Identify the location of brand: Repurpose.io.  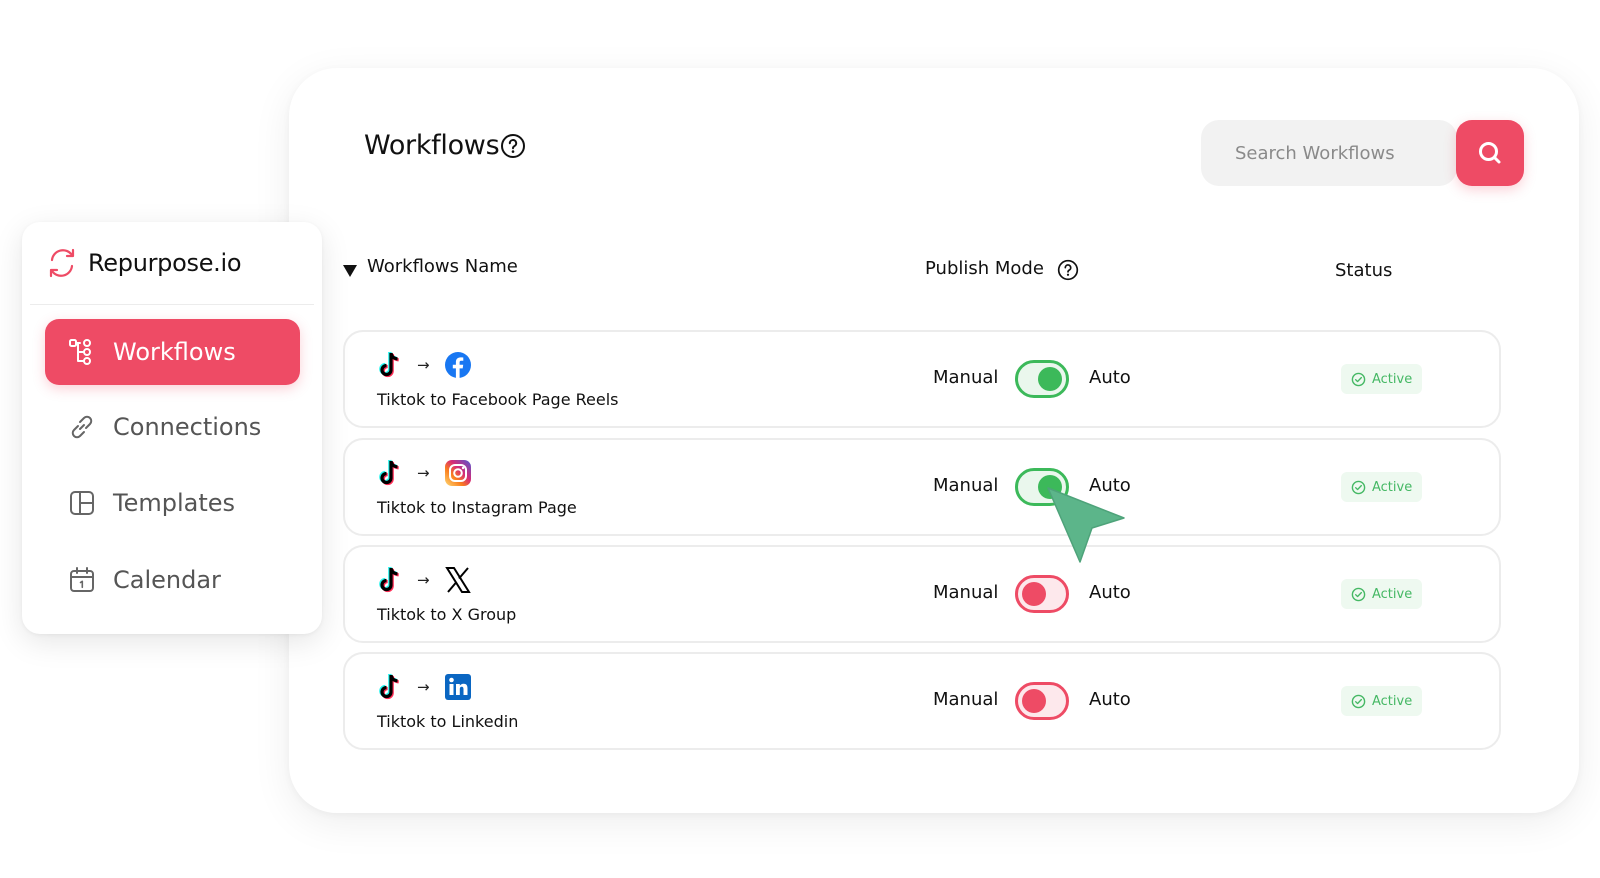
(144, 263).